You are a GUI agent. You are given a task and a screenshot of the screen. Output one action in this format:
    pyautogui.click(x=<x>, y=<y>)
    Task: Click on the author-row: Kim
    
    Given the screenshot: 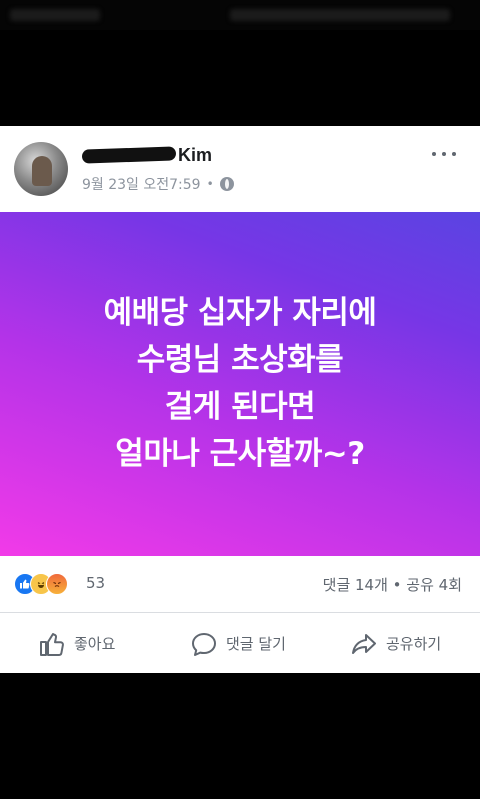 What is the action you would take?
    pyautogui.click(x=211, y=156)
    